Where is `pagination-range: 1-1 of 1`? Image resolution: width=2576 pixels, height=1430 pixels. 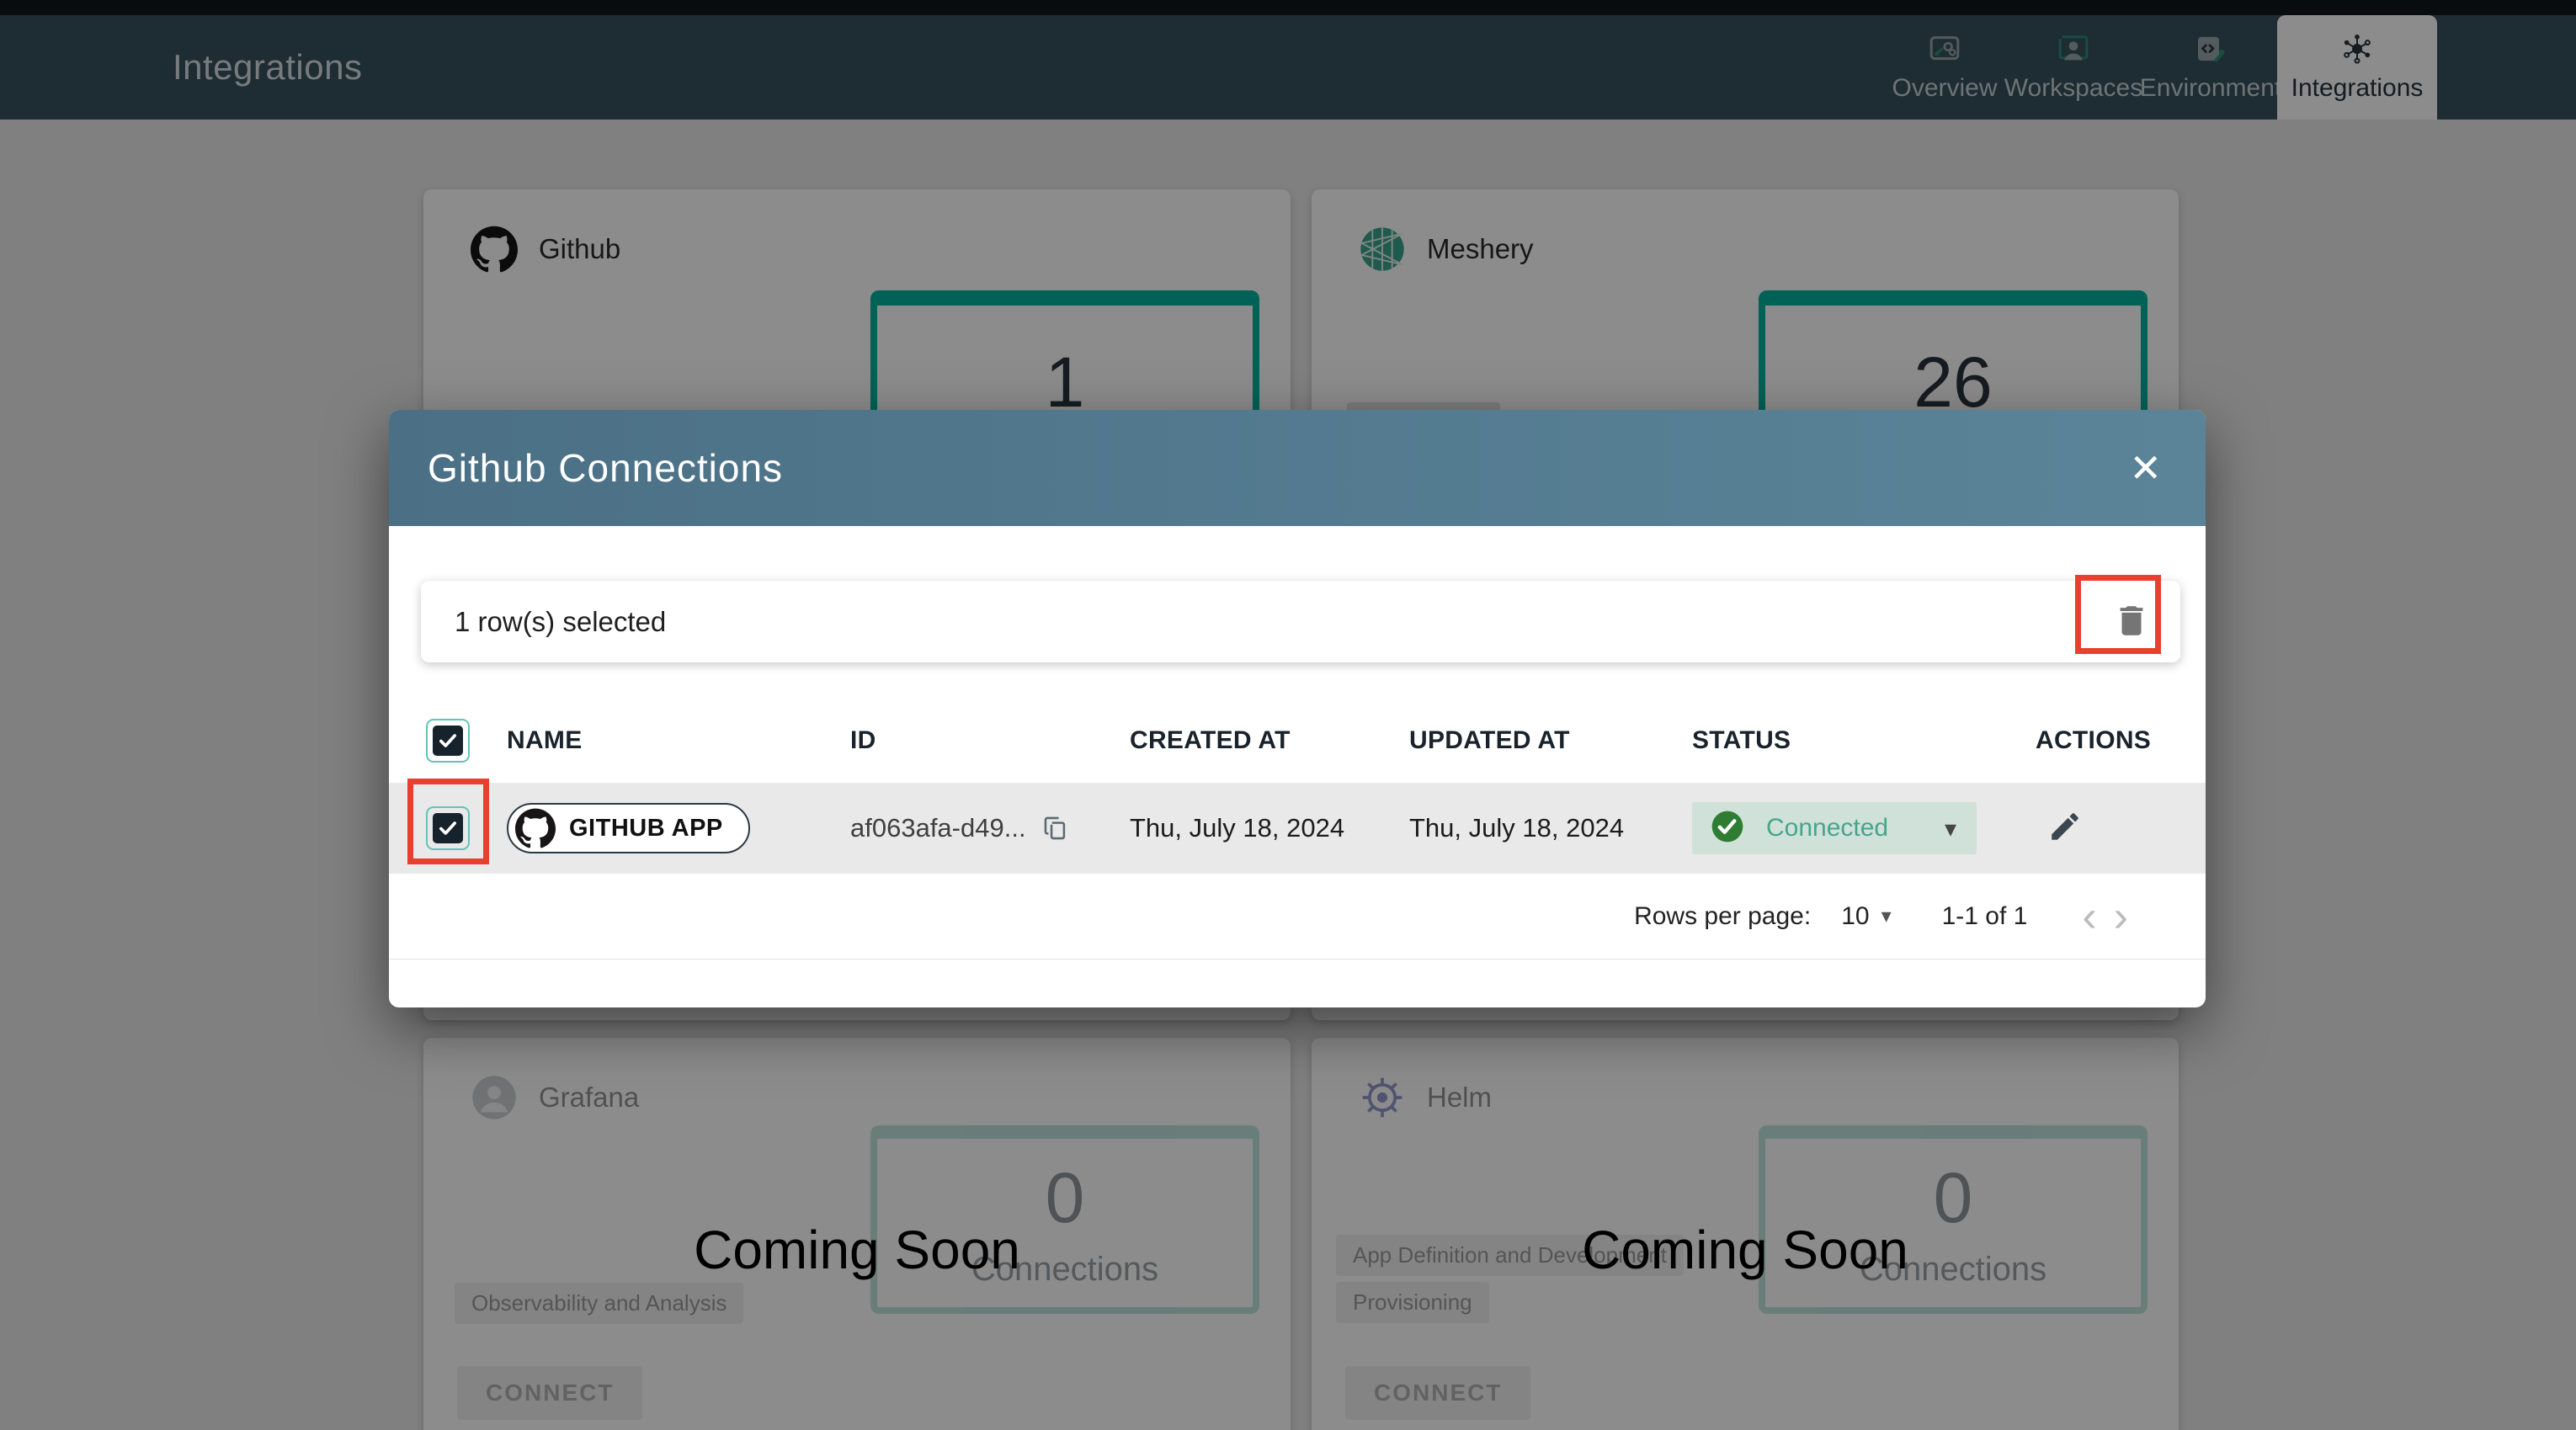
pagination-range: 1-1 of 1 is located at coordinates (1985, 915).